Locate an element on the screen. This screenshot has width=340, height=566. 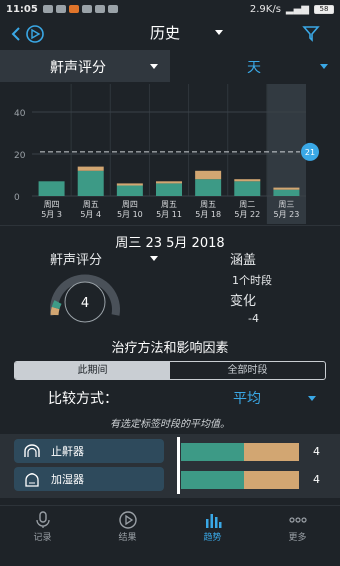
clock: 11:05 is located at coordinates (22, 9).